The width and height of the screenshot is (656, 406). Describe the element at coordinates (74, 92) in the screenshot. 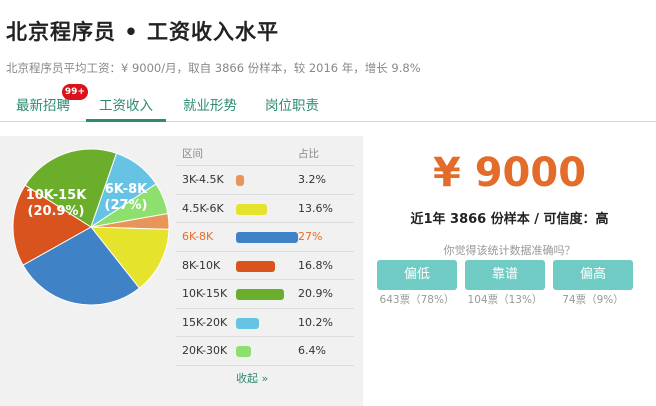

I see `notification-badge: 99+` at that location.